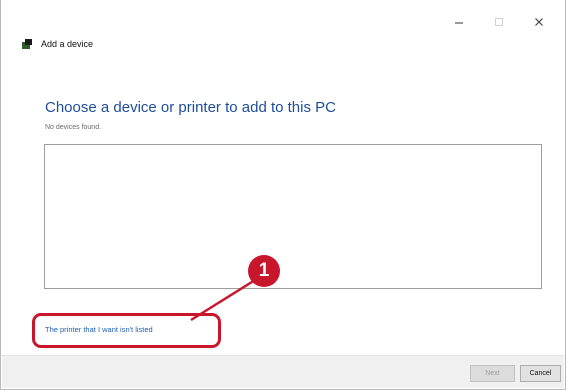 Image resolution: width=566 pixels, height=390 pixels. I want to click on minimize-icon, so click(459, 23).